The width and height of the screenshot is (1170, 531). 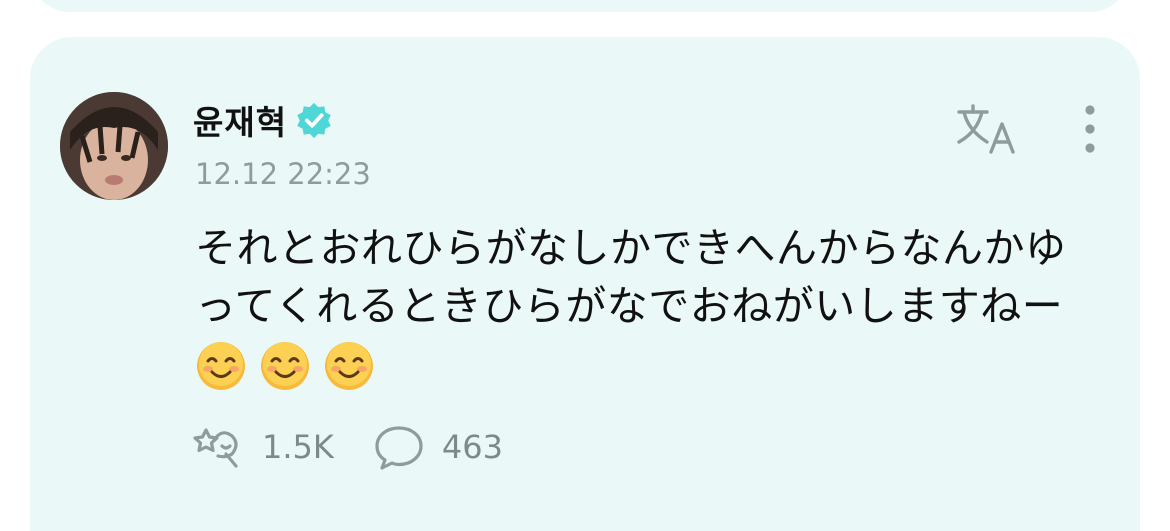 I want to click on comment-bubble-icon, so click(x=399, y=448).